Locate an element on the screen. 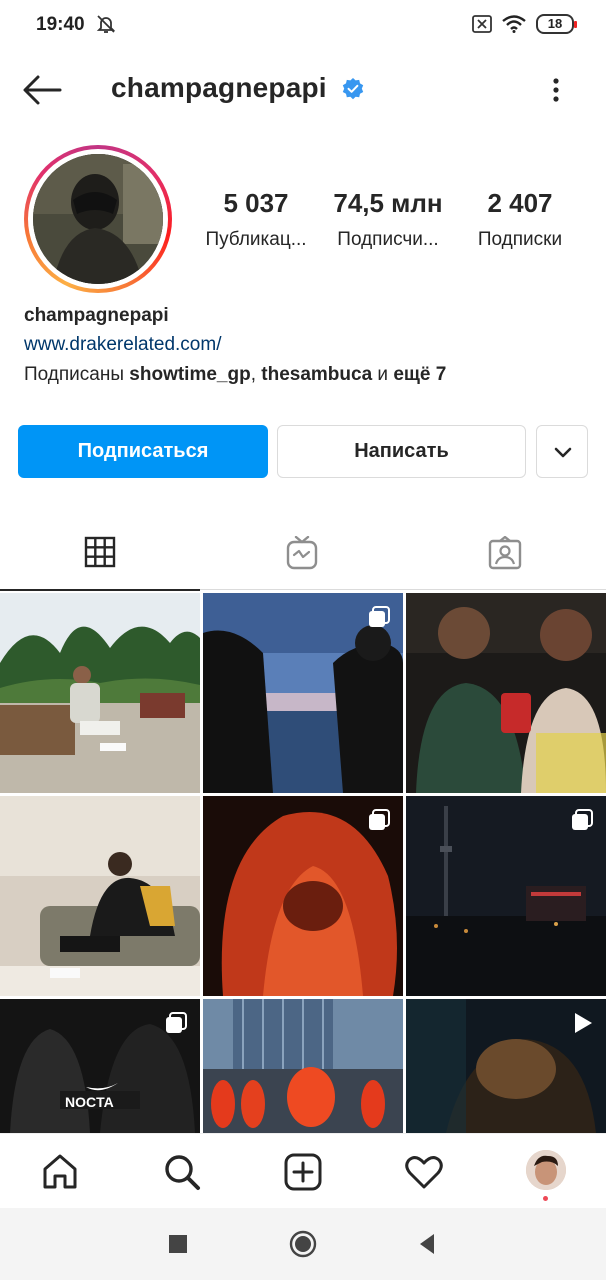 The width and height of the screenshot is (606, 1280). verified-badge-icon is located at coordinates (353, 89).